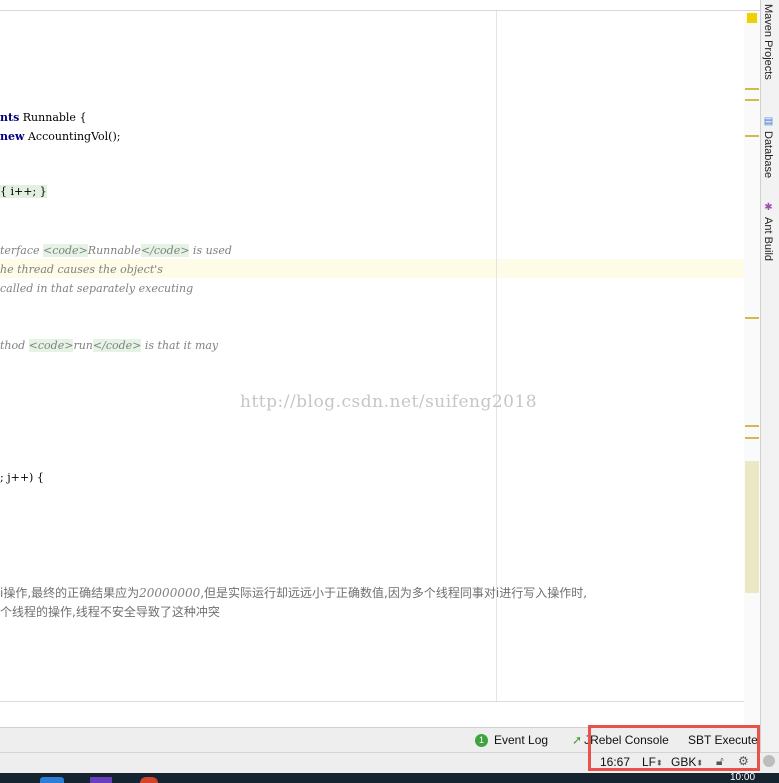 The width and height of the screenshot is (779, 783). What do you see at coordinates (43, 117) in the screenshot?
I see `code-line: nts Runnable {` at bounding box center [43, 117].